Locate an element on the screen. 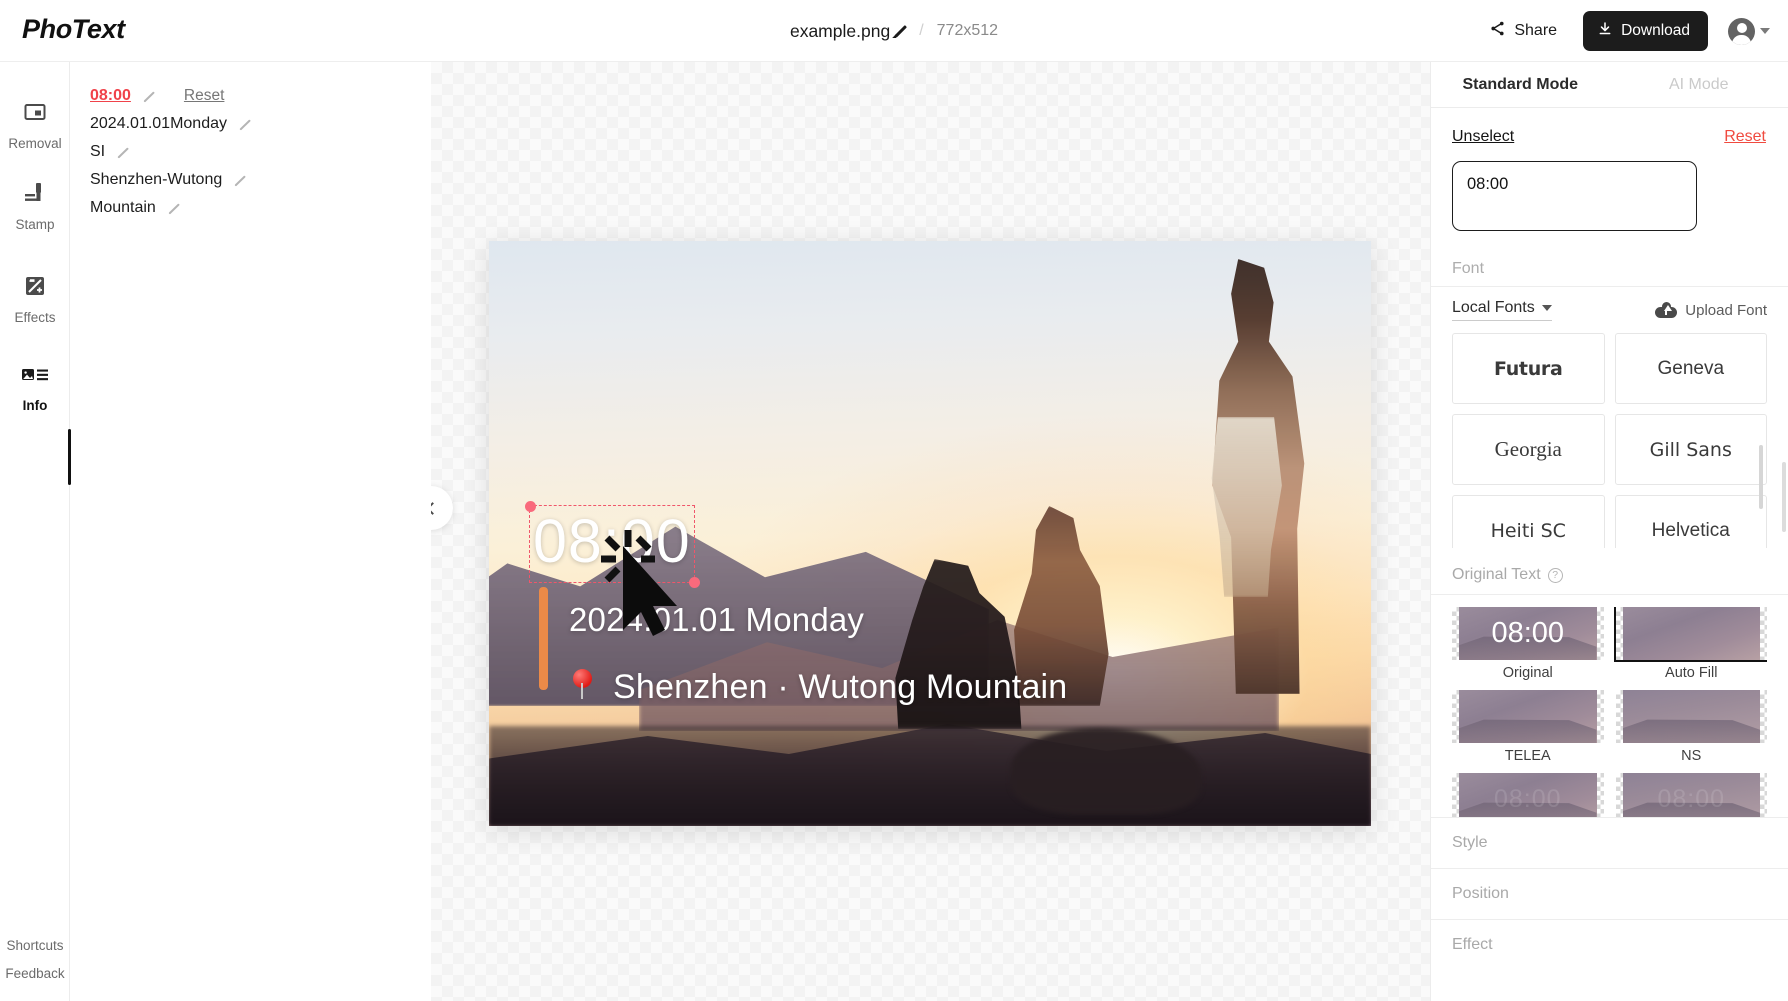  download-button: Download is located at coordinates (1645, 31).